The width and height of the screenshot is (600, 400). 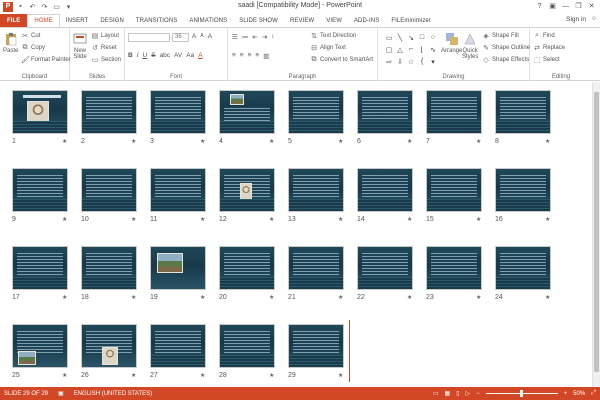 I want to click on align-right-icon: ≡, so click(x=250, y=56).